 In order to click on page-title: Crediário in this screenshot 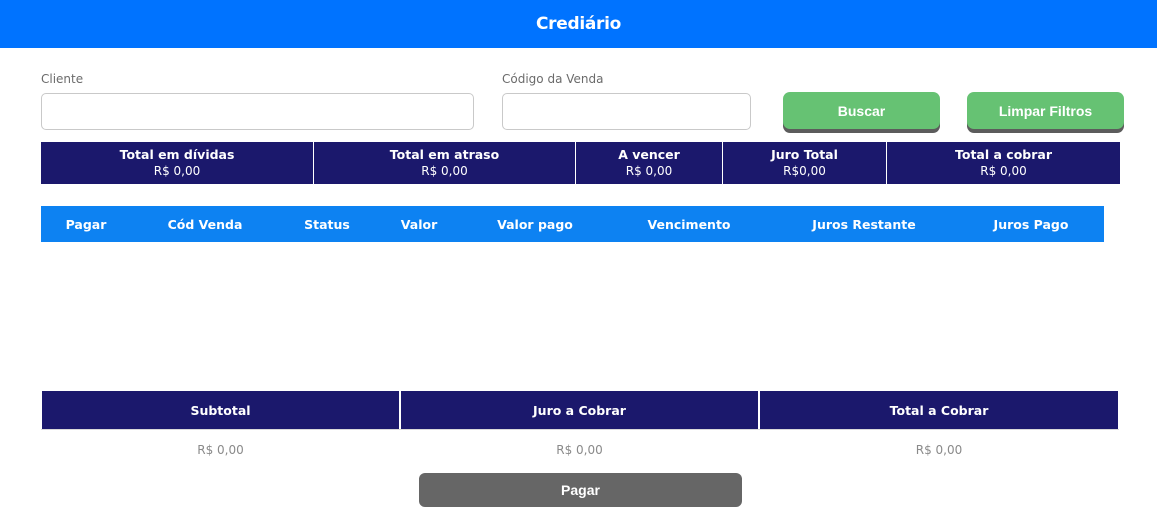, I will do `click(578, 24)`.